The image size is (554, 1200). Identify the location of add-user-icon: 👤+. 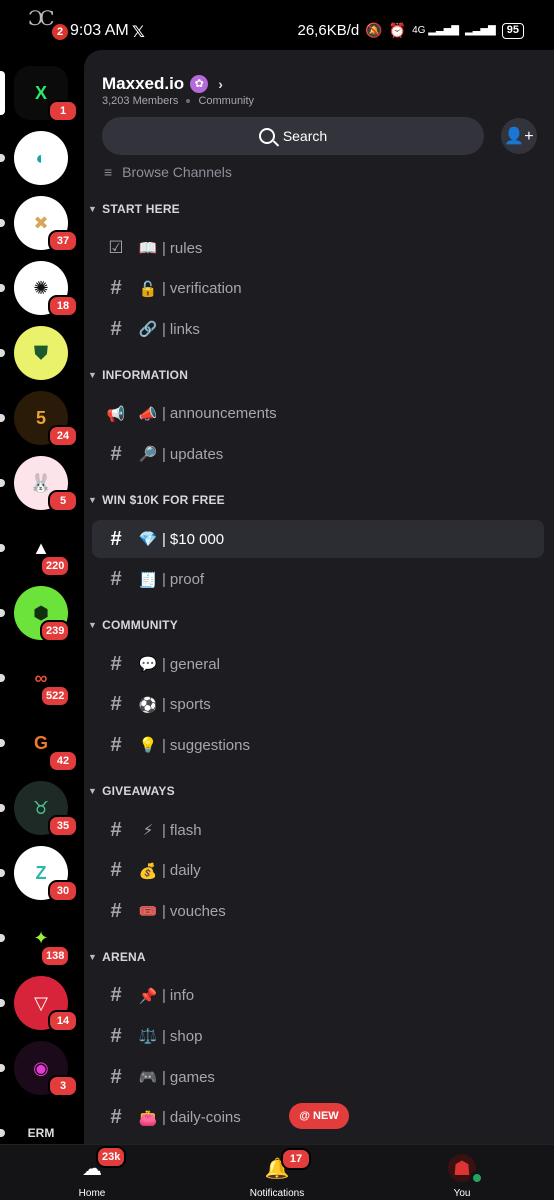
(519, 136).